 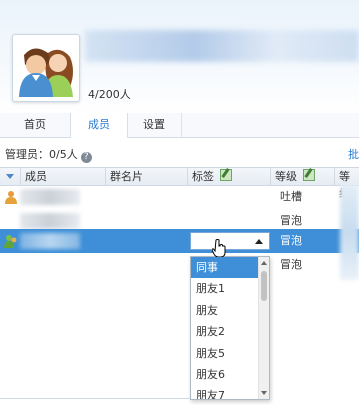 What do you see at coordinates (264, 263) in the screenshot?
I see `scroll-up-icon` at bounding box center [264, 263].